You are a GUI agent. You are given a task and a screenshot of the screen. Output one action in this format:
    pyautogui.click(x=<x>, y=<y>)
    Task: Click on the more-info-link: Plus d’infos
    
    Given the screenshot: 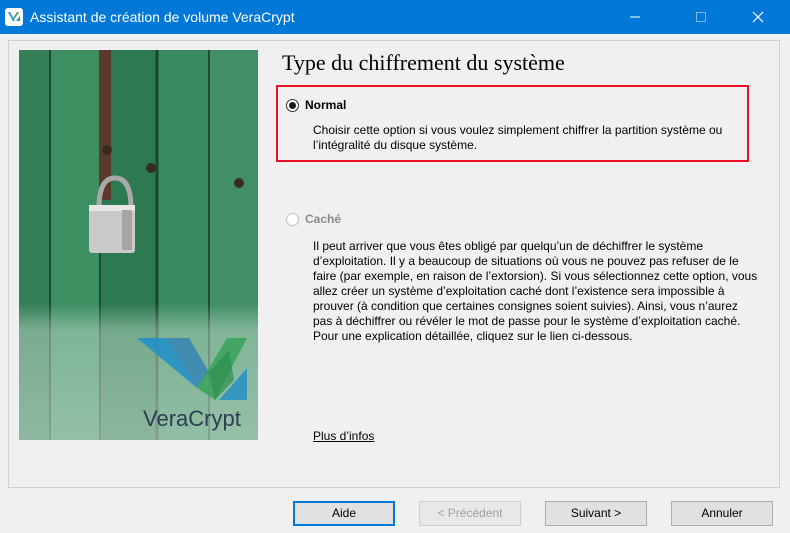 What is the action you would take?
    pyautogui.click(x=343, y=436)
    